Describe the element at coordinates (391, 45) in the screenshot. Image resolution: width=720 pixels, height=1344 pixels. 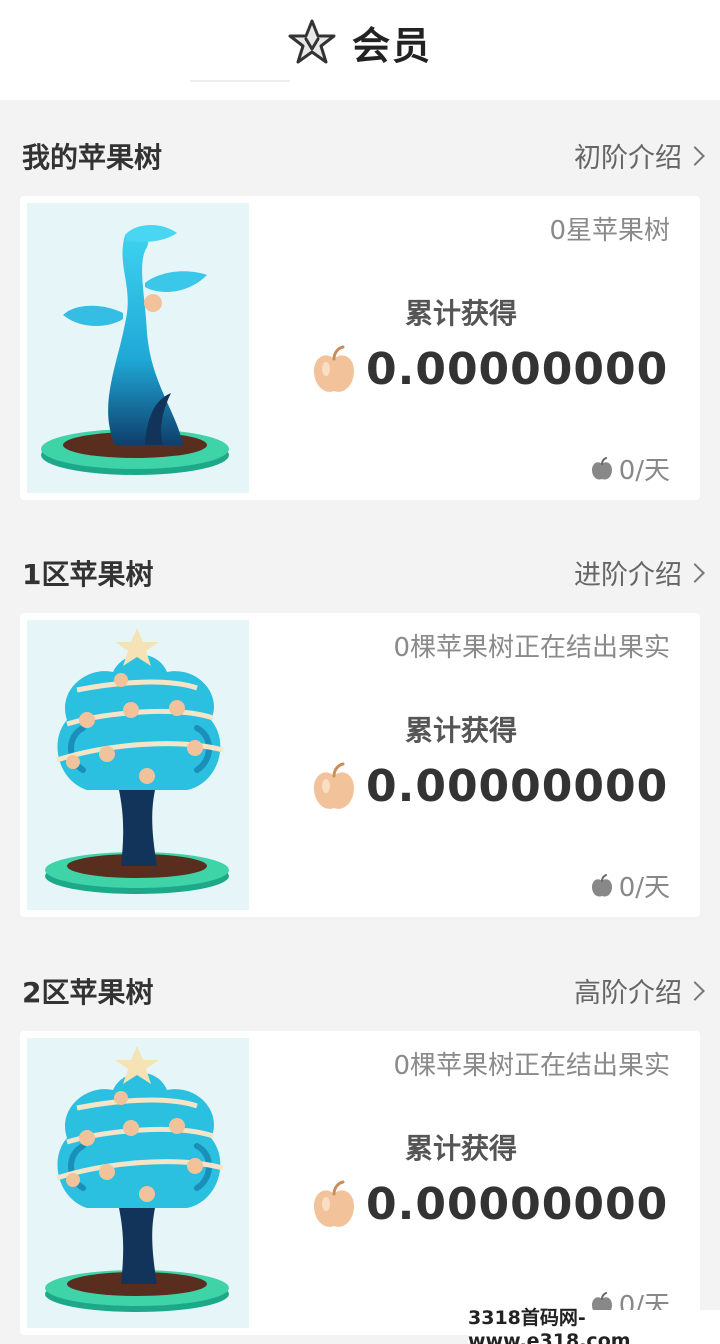
I see `page-title: 会员` at that location.